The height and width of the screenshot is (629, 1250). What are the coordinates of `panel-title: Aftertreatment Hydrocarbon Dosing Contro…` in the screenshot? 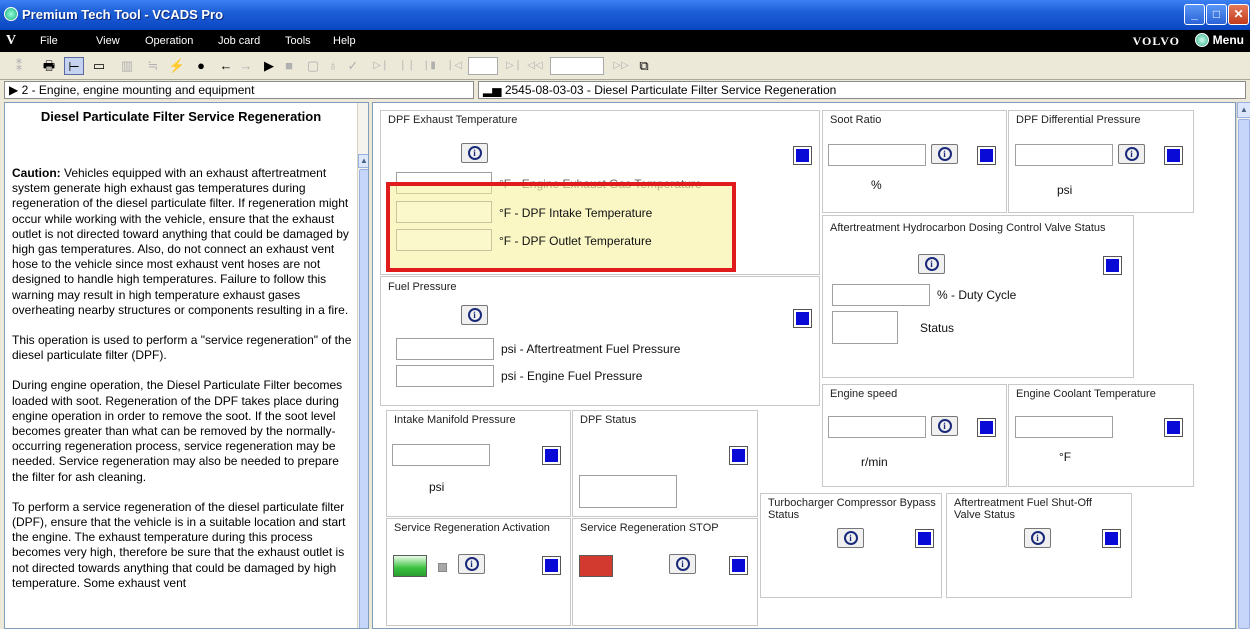 It's located at (968, 228).